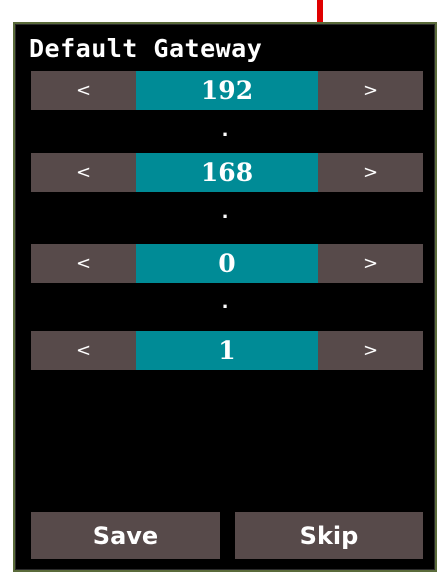 This screenshot has height=579, width=448. I want to click on page-title: Default Gateway, so click(146, 48).